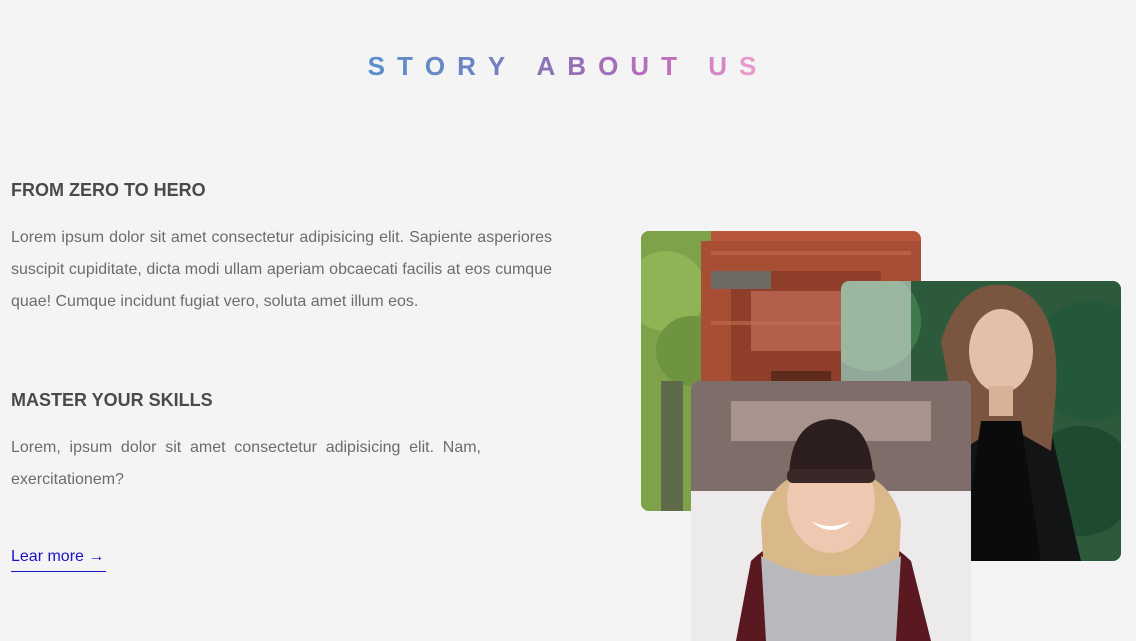 This screenshot has width=1136, height=641. What do you see at coordinates (552, 66) in the screenshot?
I see `title-letter: A` at bounding box center [552, 66].